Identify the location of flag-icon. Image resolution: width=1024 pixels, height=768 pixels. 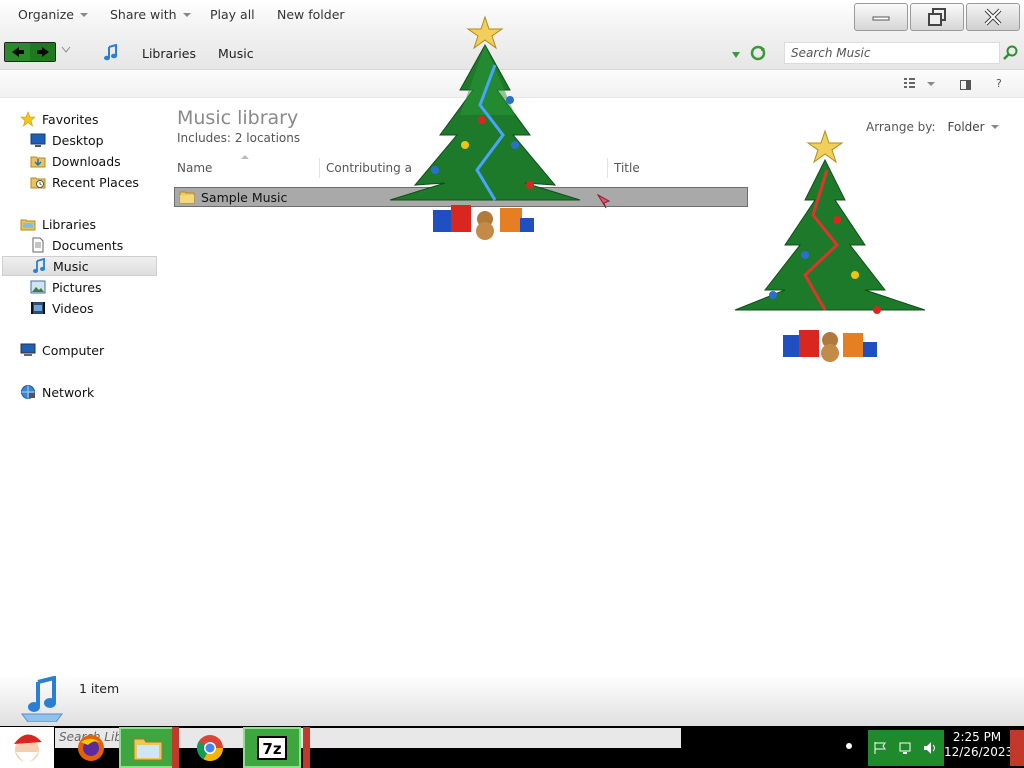
(880, 748).